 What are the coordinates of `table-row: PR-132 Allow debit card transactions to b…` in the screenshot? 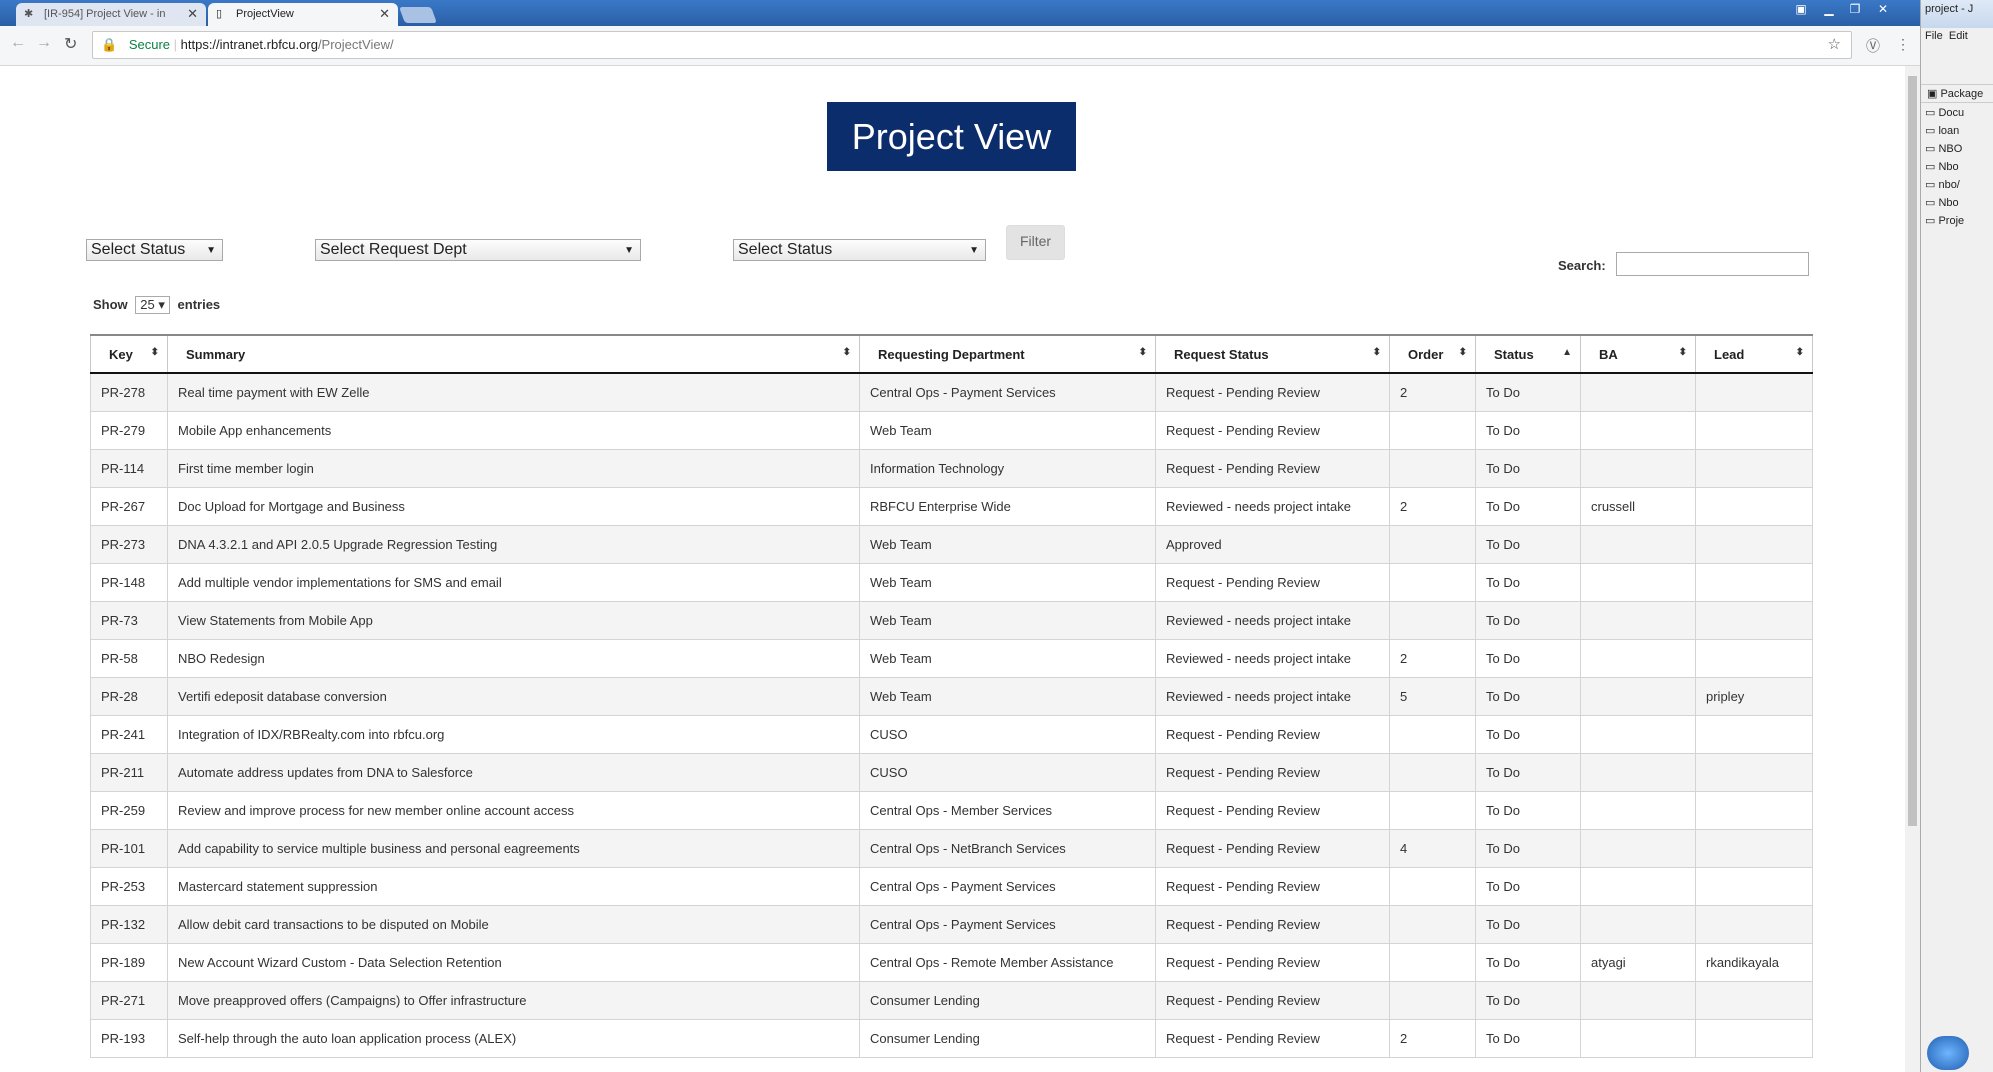 It's located at (951, 924).